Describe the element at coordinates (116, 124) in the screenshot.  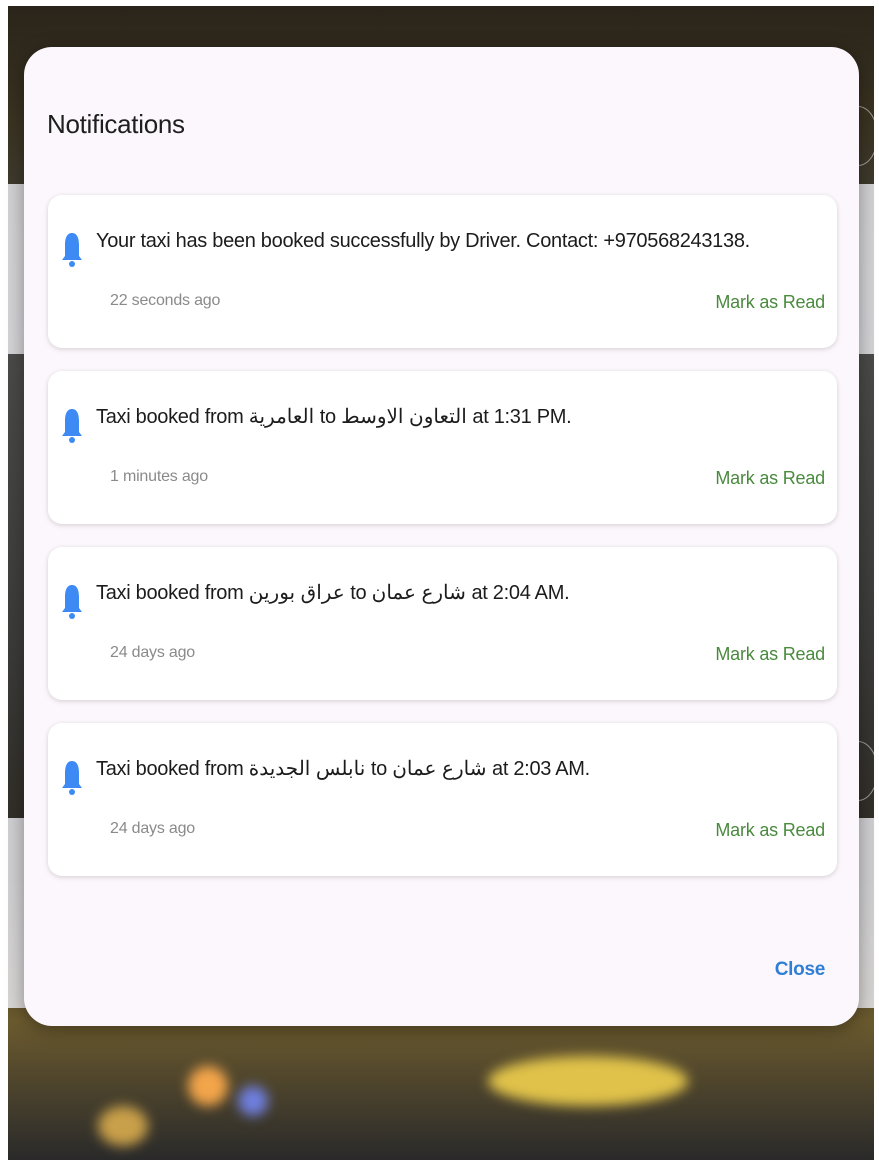
I see `dialog-title: Notifications` at that location.